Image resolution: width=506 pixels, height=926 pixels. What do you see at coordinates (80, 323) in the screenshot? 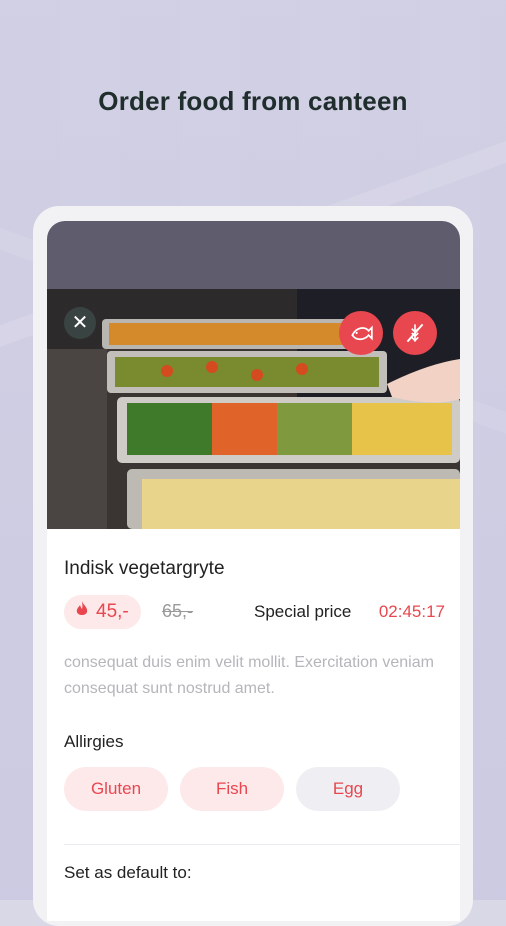
I see `close-button: ✕` at bounding box center [80, 323].